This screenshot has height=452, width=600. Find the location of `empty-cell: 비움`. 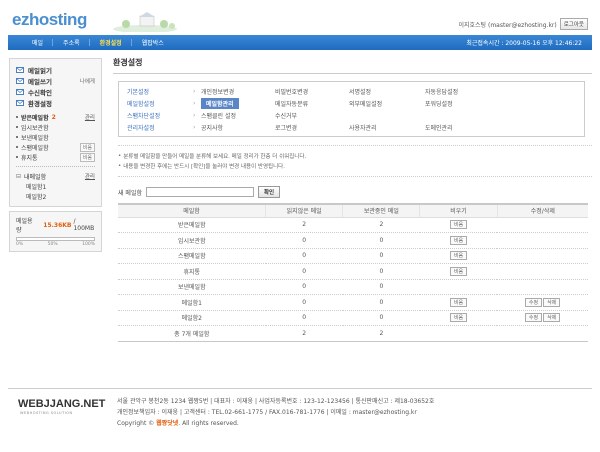

empty-cell: 비움 is located at coordinates (458, 256).